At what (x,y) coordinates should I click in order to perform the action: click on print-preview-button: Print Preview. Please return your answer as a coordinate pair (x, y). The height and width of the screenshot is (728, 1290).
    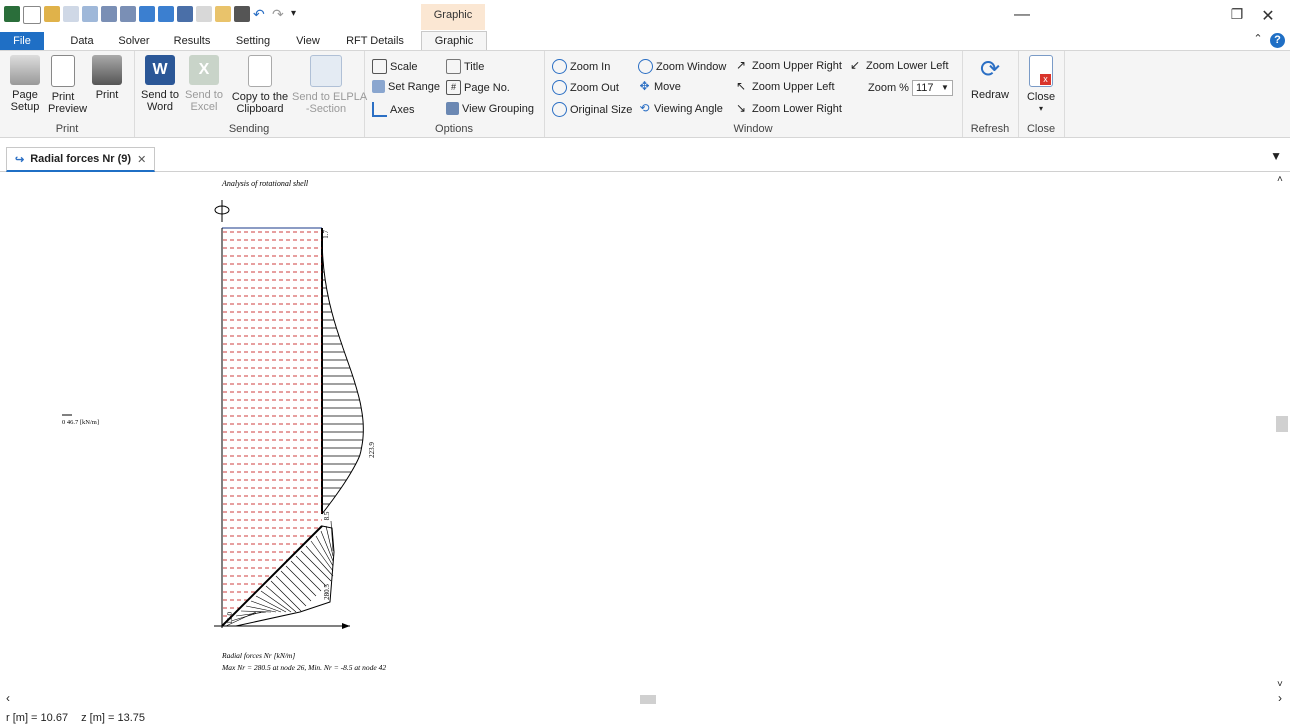
    Looking at the image, I should click on (68, 85).